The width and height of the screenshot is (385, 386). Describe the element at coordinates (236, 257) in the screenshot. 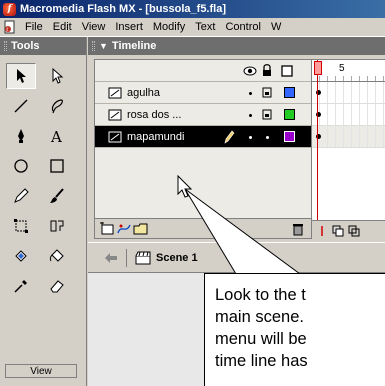

I see `scene-bar: Scene 1` at that location.